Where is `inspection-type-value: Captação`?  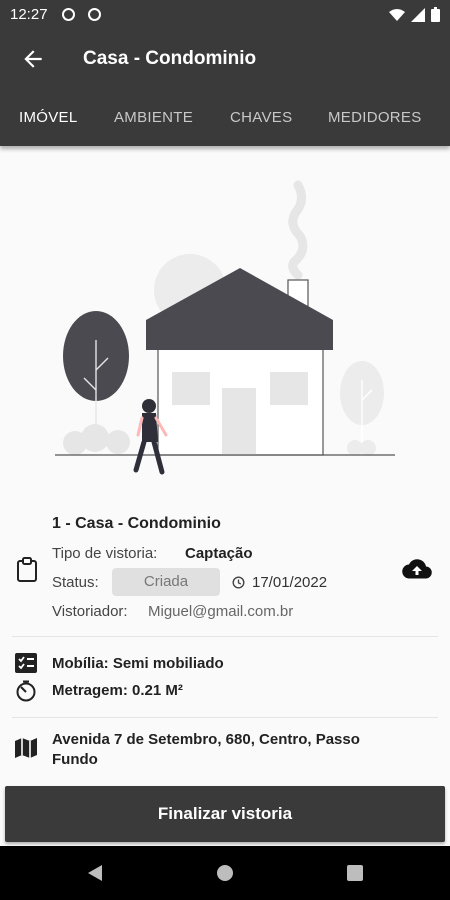 inspection-type-value: Captação is located at coordinates (219, 553).